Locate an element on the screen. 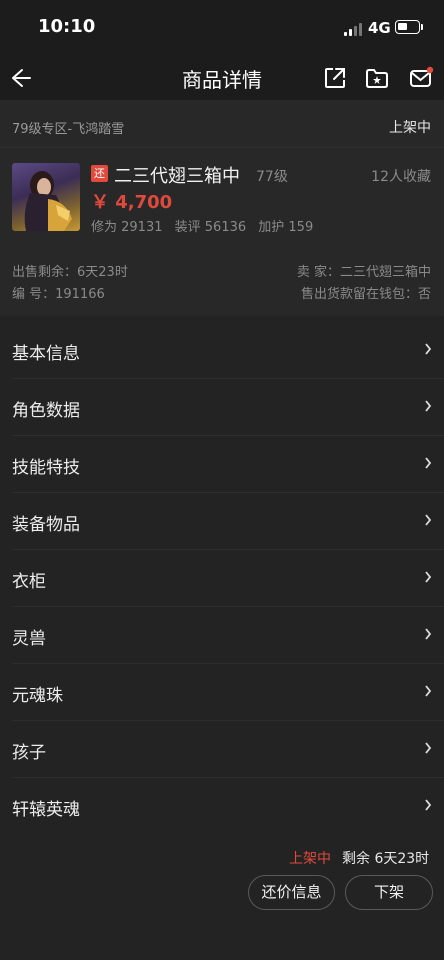 The image size is (444, 960). footer-listing-status: 上架中 is located at coordinates (310, 859).